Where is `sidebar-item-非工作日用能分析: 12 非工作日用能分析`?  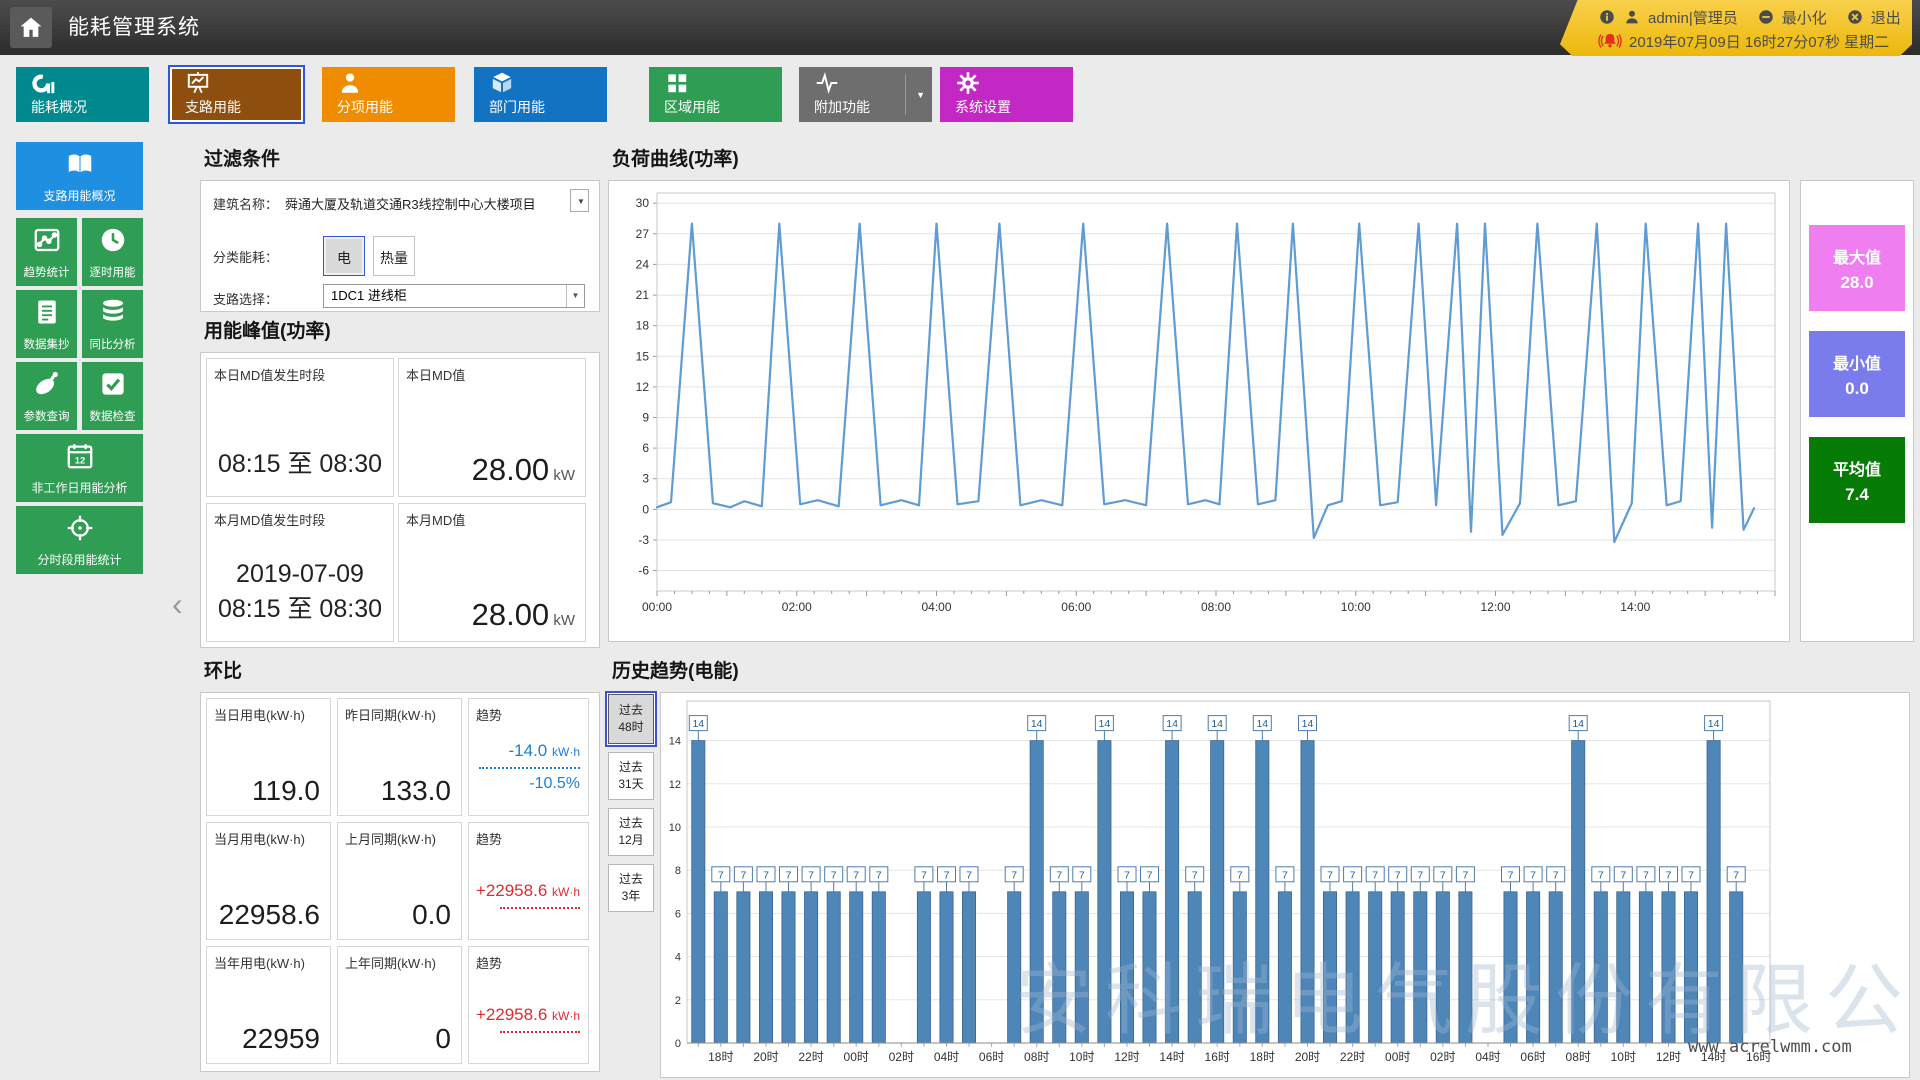
sidebar-item-非工作日用能分析: 12 非工作日用能分析 is located at coordinates (79, 468).